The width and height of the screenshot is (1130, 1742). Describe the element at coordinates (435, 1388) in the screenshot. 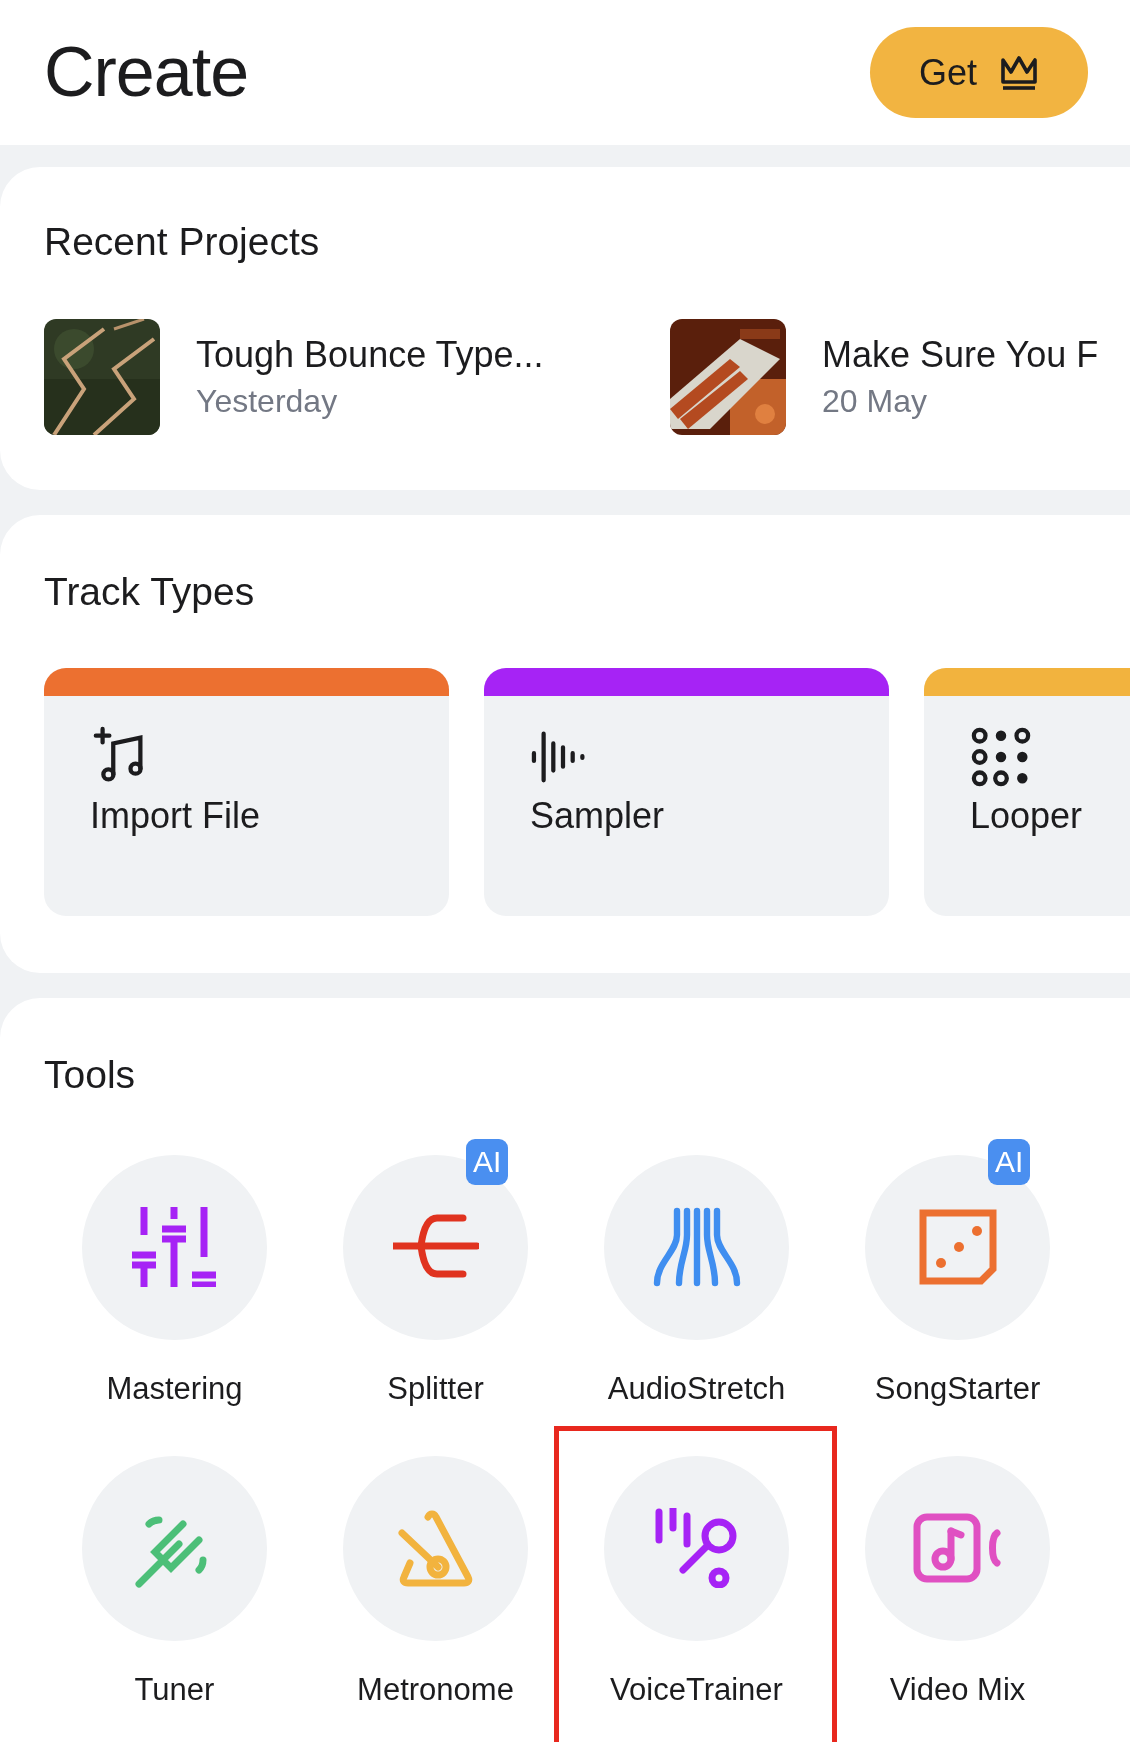

I see `tool-label: Splitter` at that location.